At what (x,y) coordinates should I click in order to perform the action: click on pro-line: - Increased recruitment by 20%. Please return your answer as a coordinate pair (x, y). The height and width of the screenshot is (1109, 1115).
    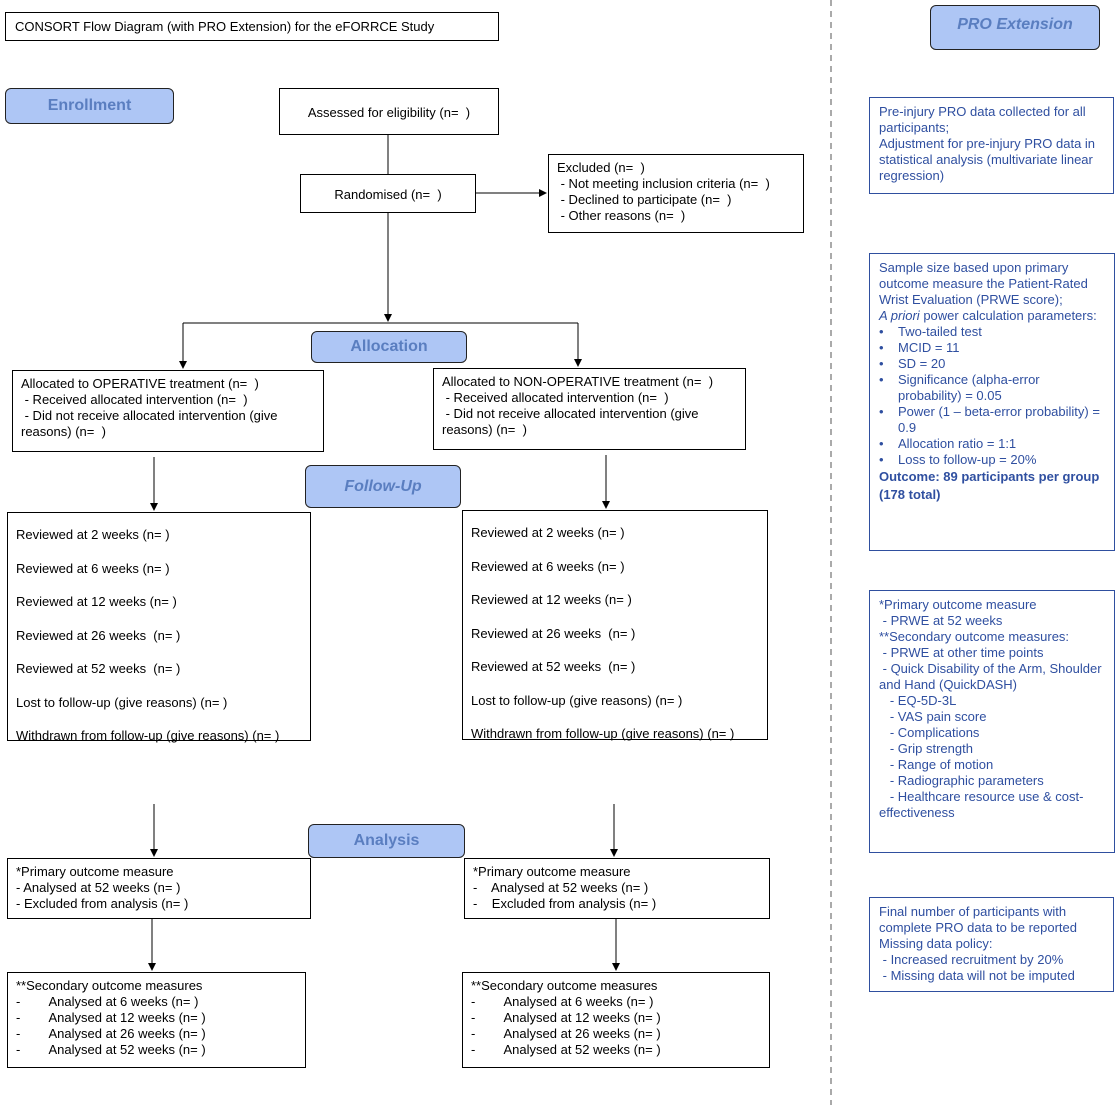
    Looking at the image, I should click on (971, 959).